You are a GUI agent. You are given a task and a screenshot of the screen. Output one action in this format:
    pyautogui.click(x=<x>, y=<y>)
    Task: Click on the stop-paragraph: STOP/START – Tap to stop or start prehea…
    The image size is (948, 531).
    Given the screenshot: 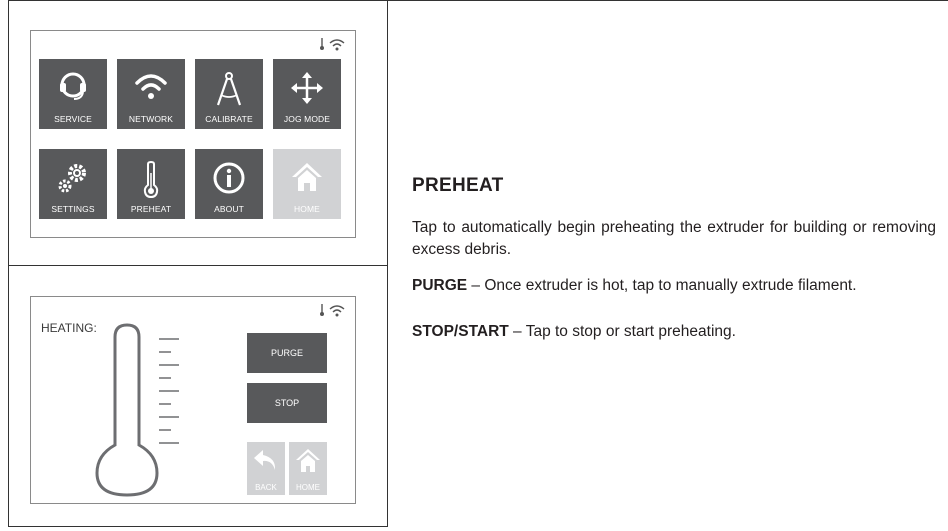 What is the action you would take?
    pyautogui.click(x=674, y=332)
    